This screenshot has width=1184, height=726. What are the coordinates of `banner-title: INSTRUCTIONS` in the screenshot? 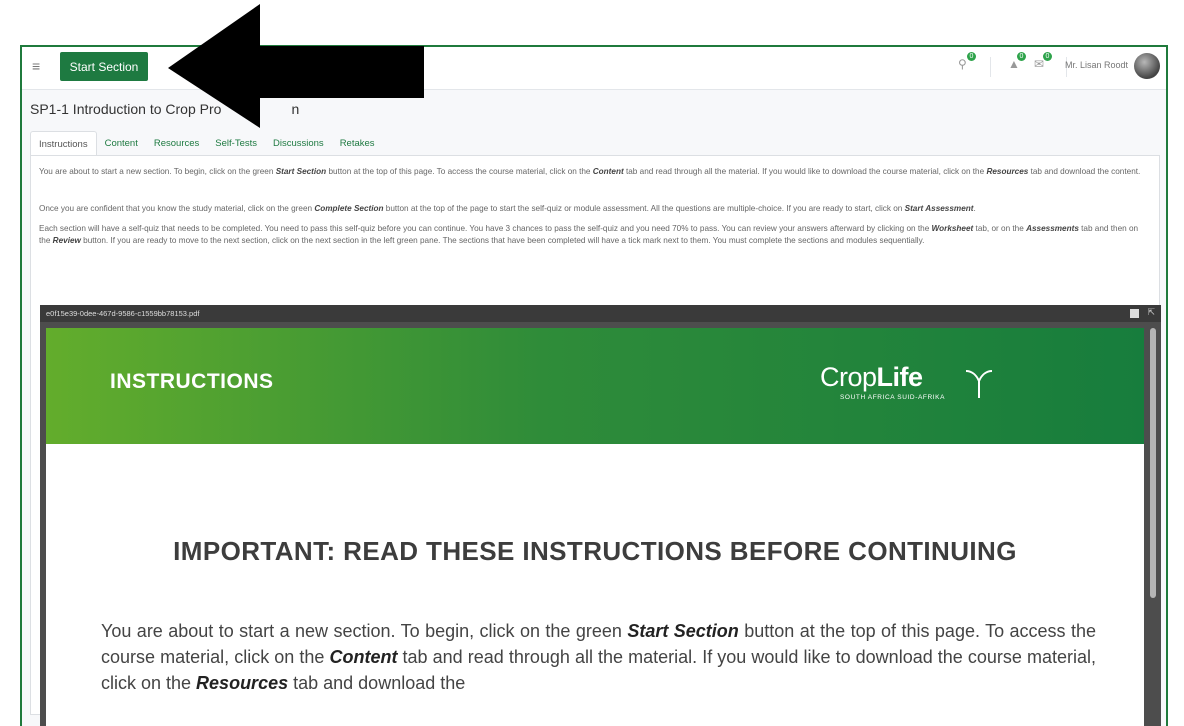 It's located at (192, 381).